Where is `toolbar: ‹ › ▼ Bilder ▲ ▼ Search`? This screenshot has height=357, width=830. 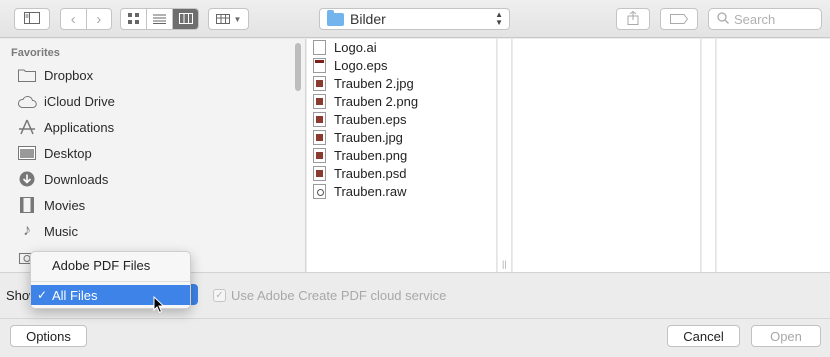
toolbar: ‹ › ▼ Bilder ▲ ▼ Search is located at coordinates (415, 19).